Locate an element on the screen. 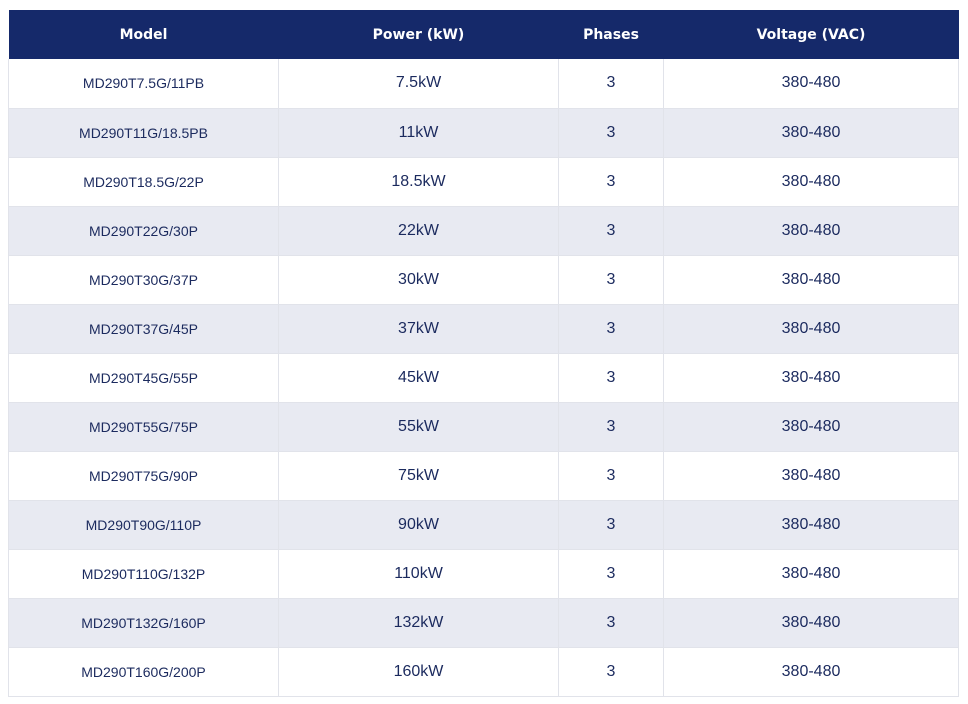  table-row: MD290T30G/37P 30kW 3 380-480 is located at coordinates (483, 280).